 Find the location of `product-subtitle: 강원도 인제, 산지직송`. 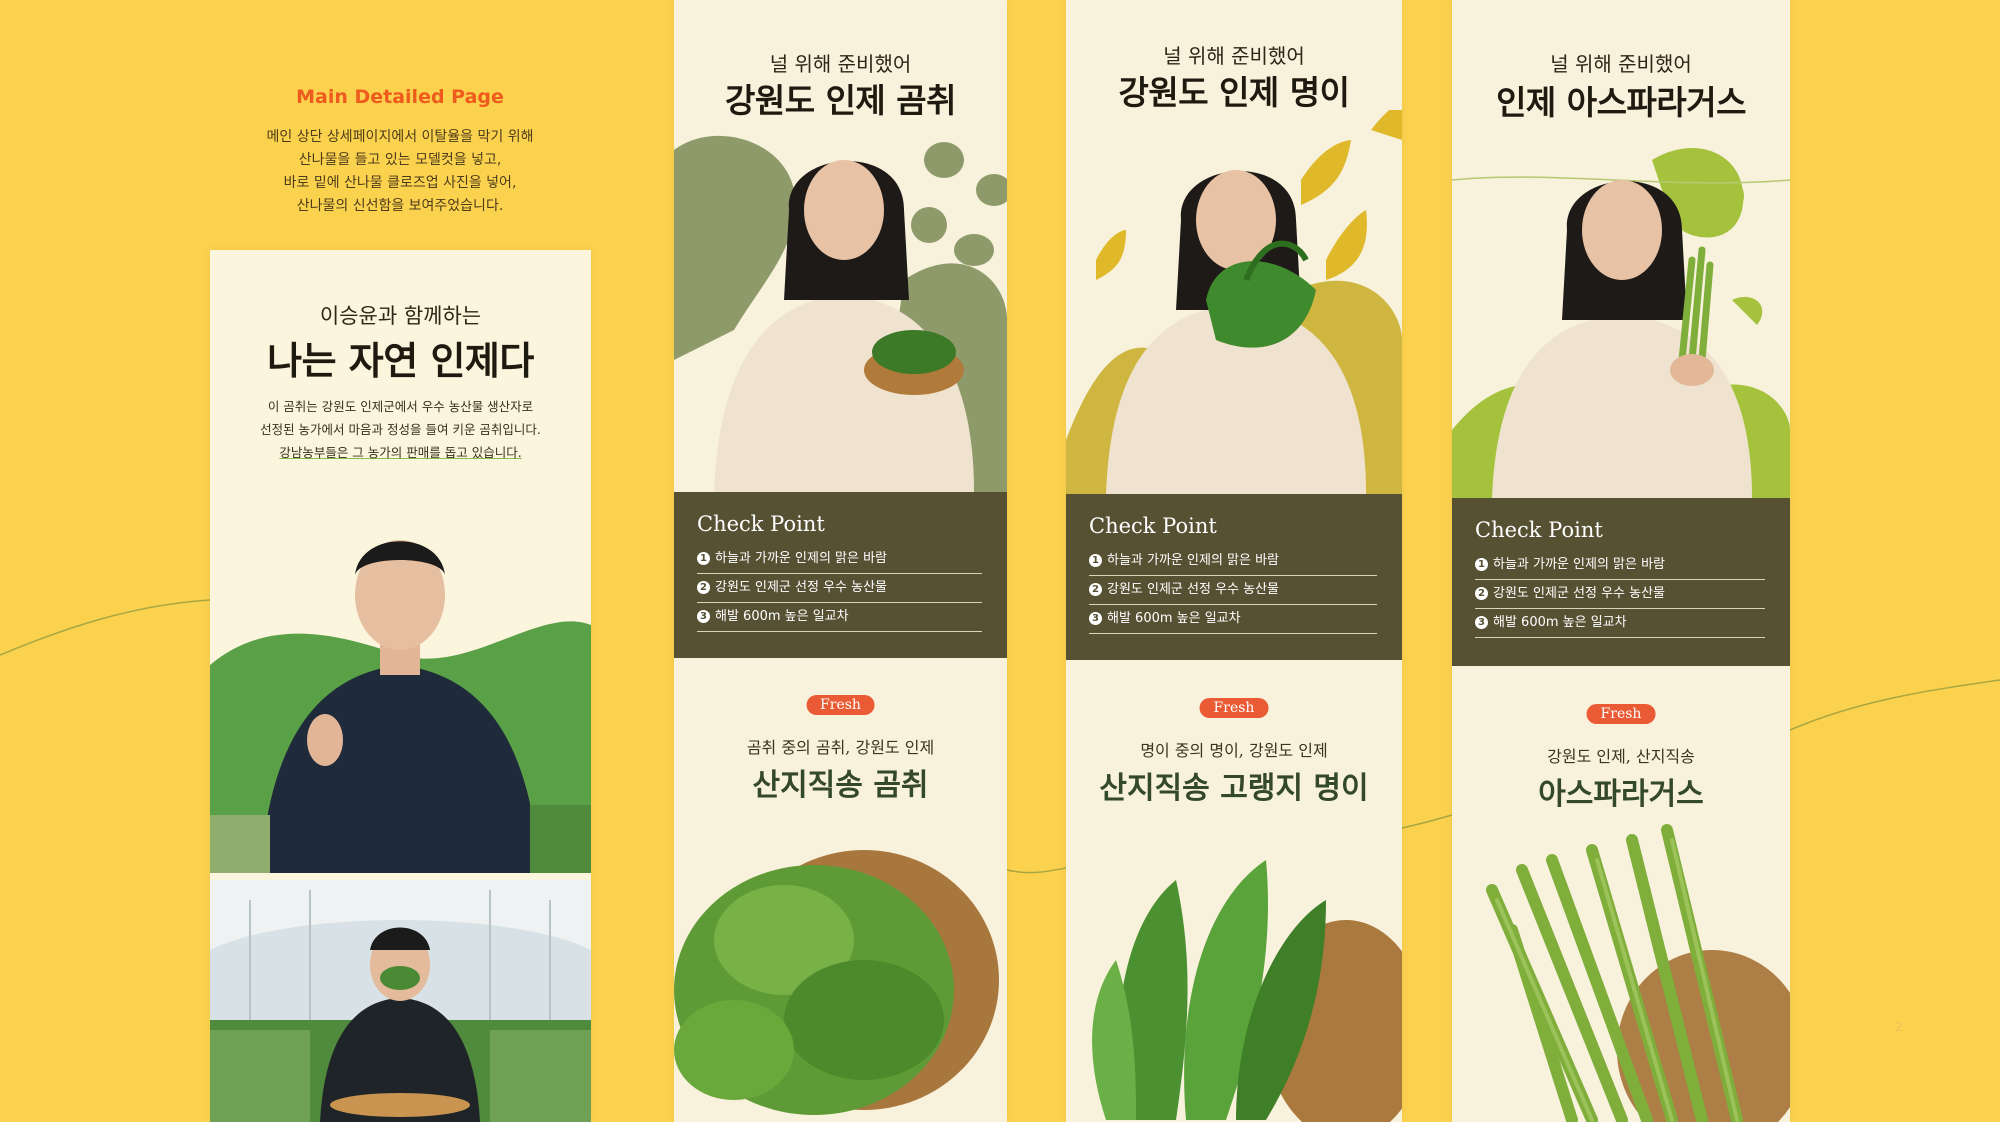

product-subtitle: 강원도 인제, 산지직송 is located at coordinates (1621, 756).